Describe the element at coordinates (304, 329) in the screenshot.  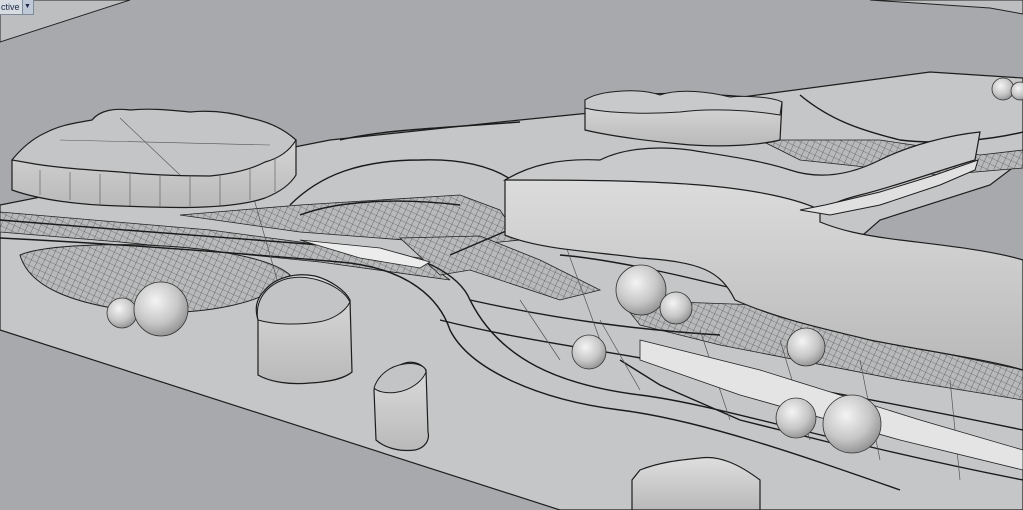
I see `blob-building-center` at that location.